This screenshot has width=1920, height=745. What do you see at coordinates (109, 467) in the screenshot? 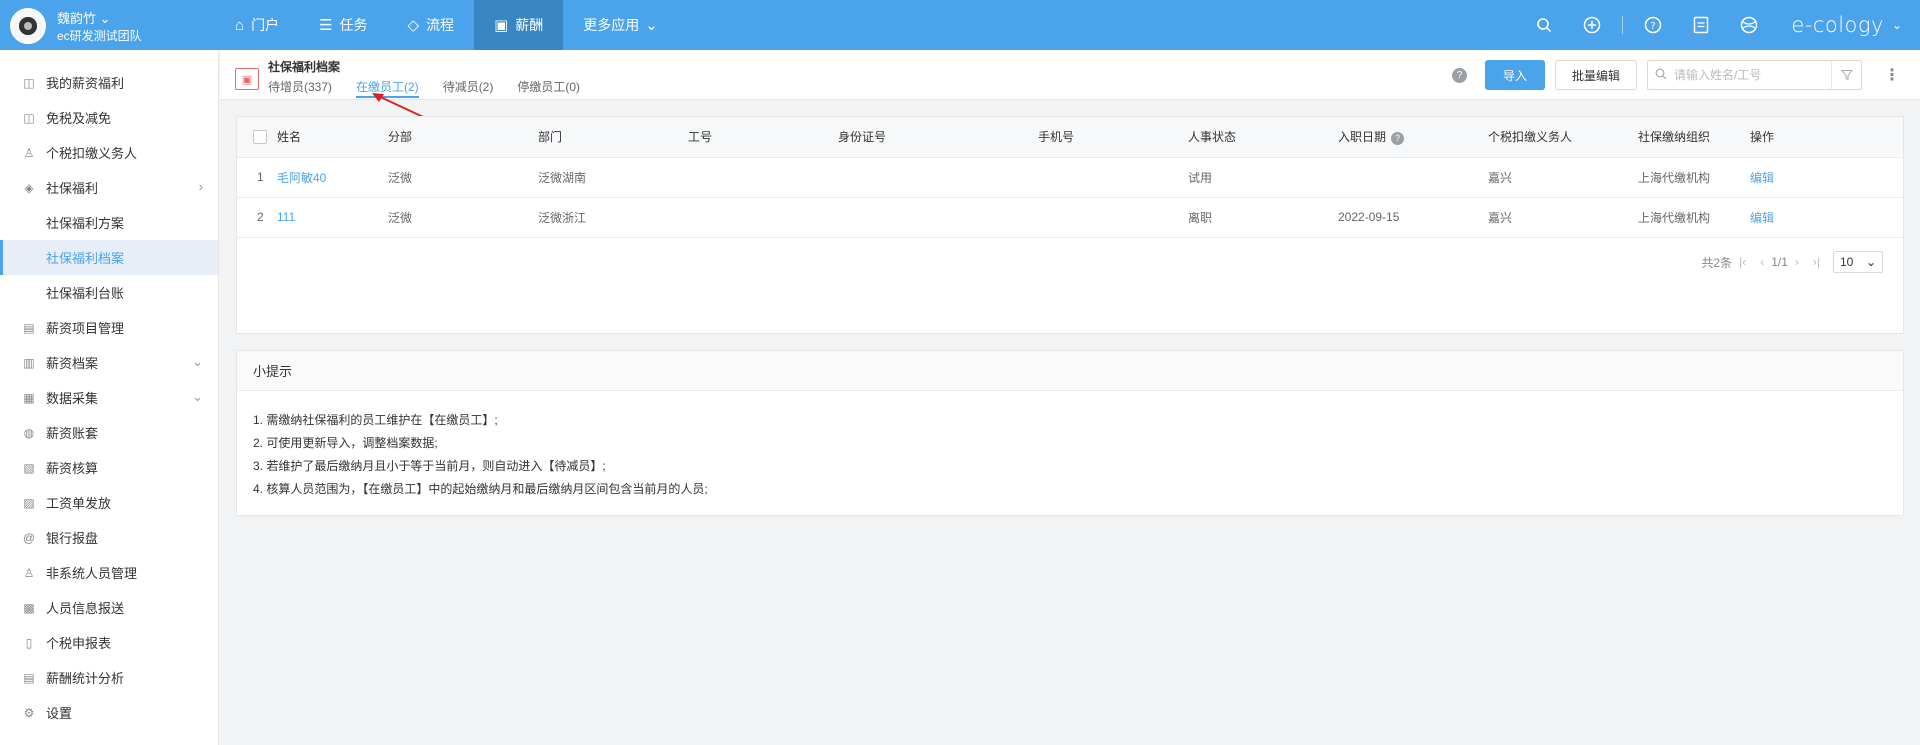
I see `sidebar-item-salary-calc: ▧ 薪资核算` at bounding box center [109, 467].